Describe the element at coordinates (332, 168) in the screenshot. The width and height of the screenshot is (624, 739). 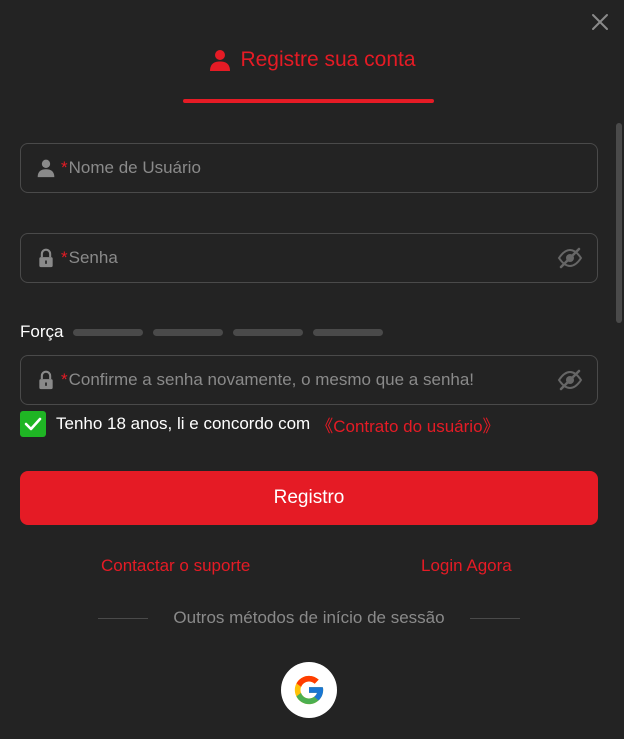
I see `username-input` at that location.